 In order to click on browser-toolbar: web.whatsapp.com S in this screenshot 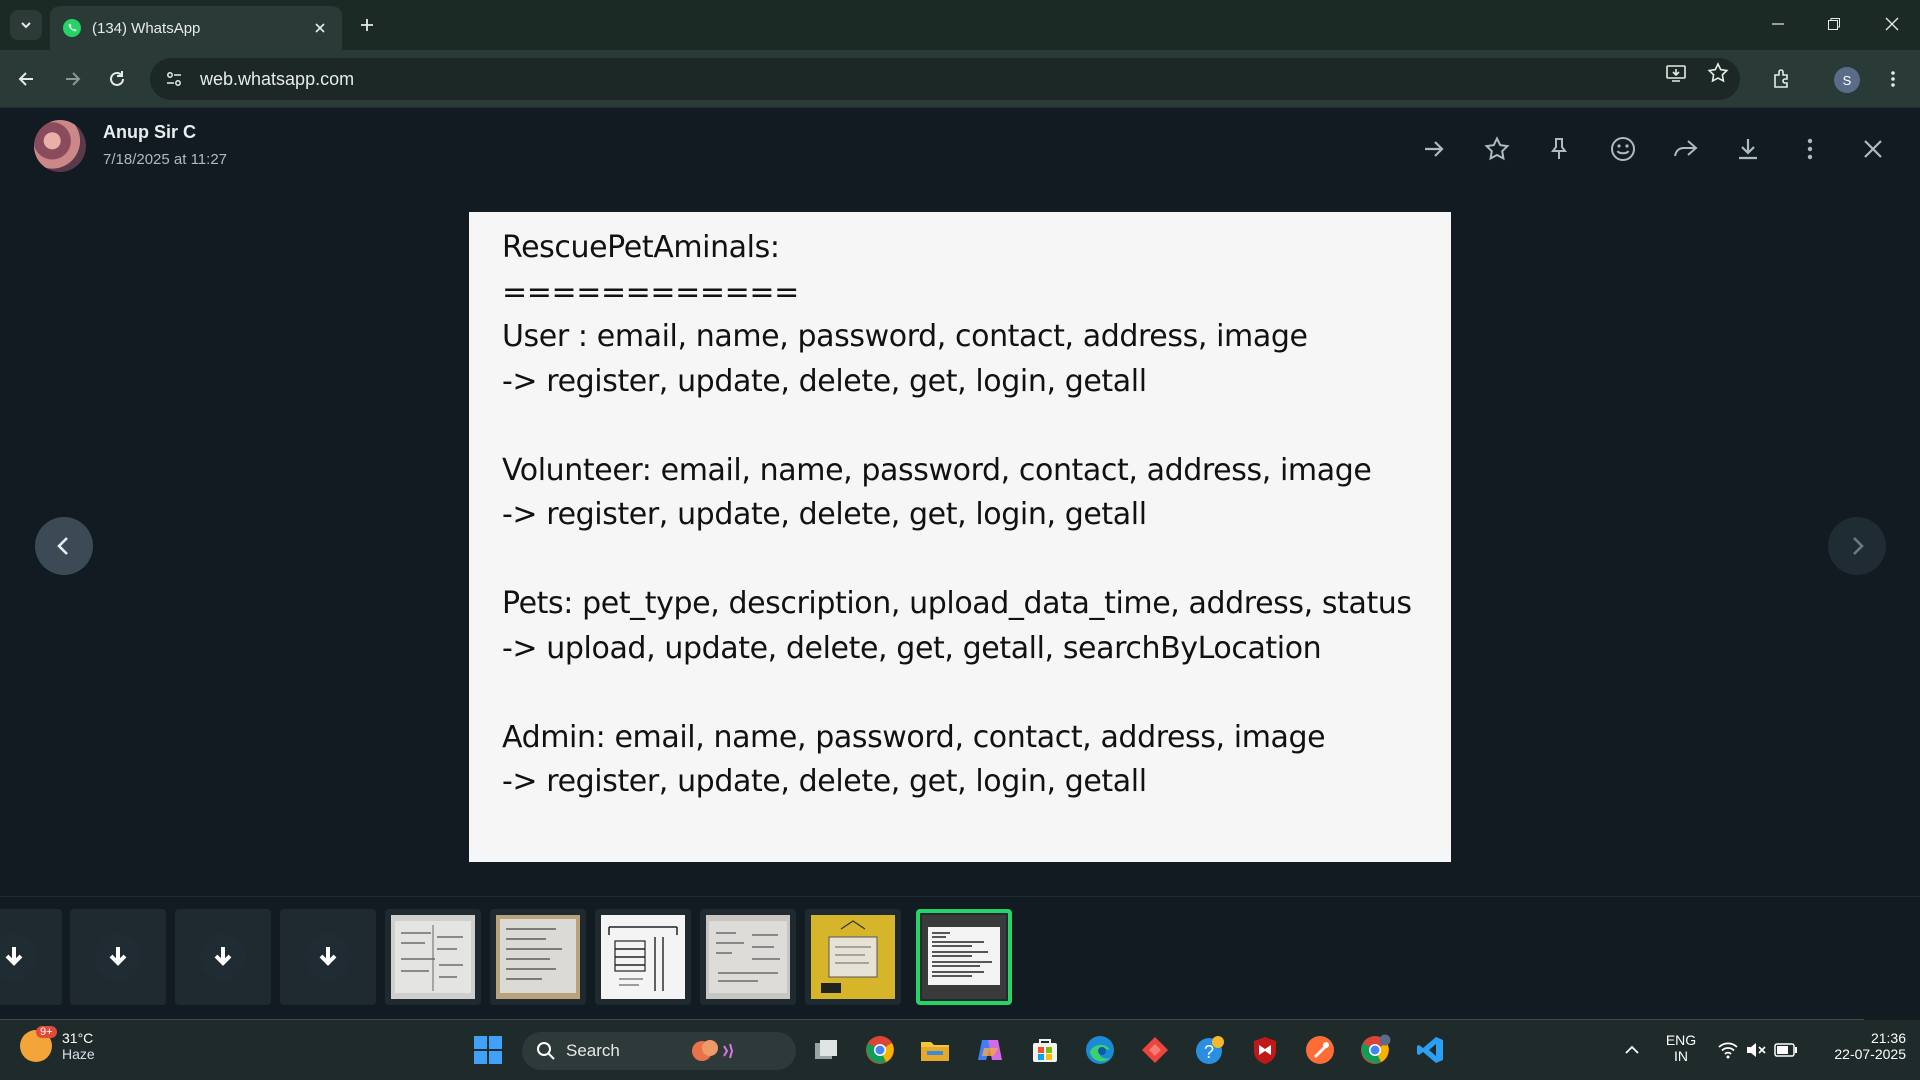, I will do `click(960, 79)`.